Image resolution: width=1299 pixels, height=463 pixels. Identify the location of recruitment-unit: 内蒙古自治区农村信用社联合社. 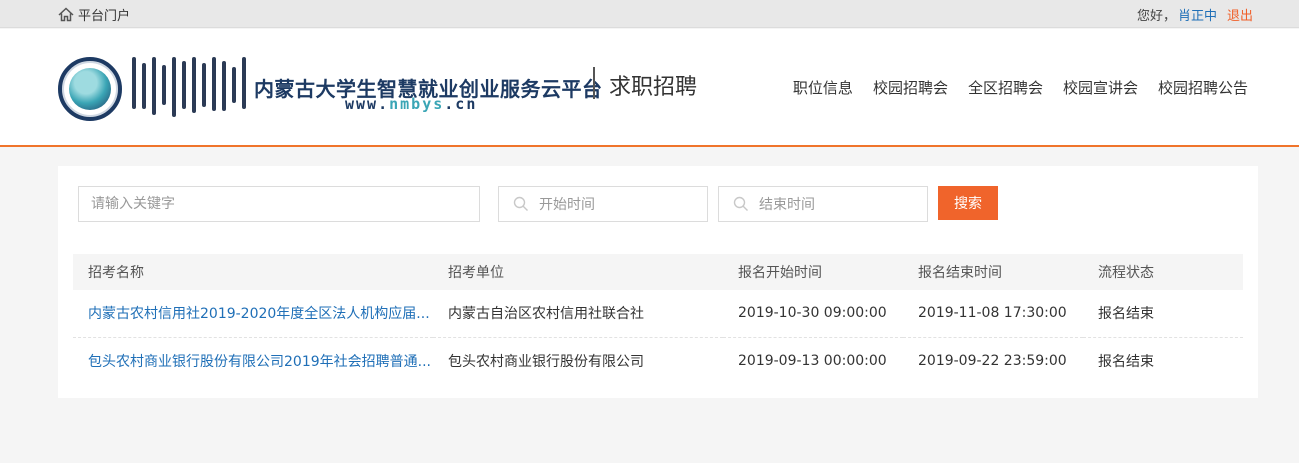
(546, 314).